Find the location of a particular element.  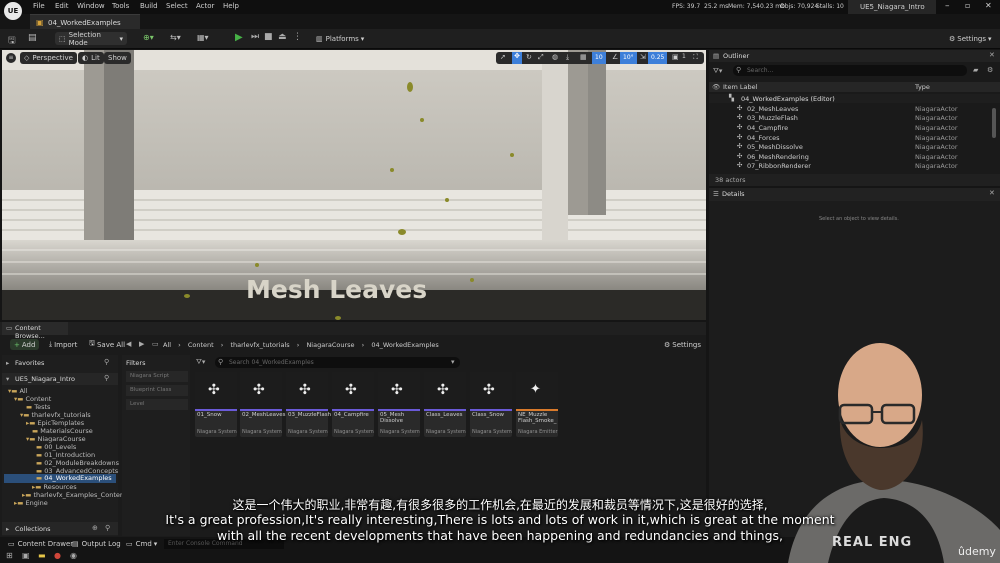

breadcrumb-item: 04_WorkedExamples is located at coordinates (404, 345).